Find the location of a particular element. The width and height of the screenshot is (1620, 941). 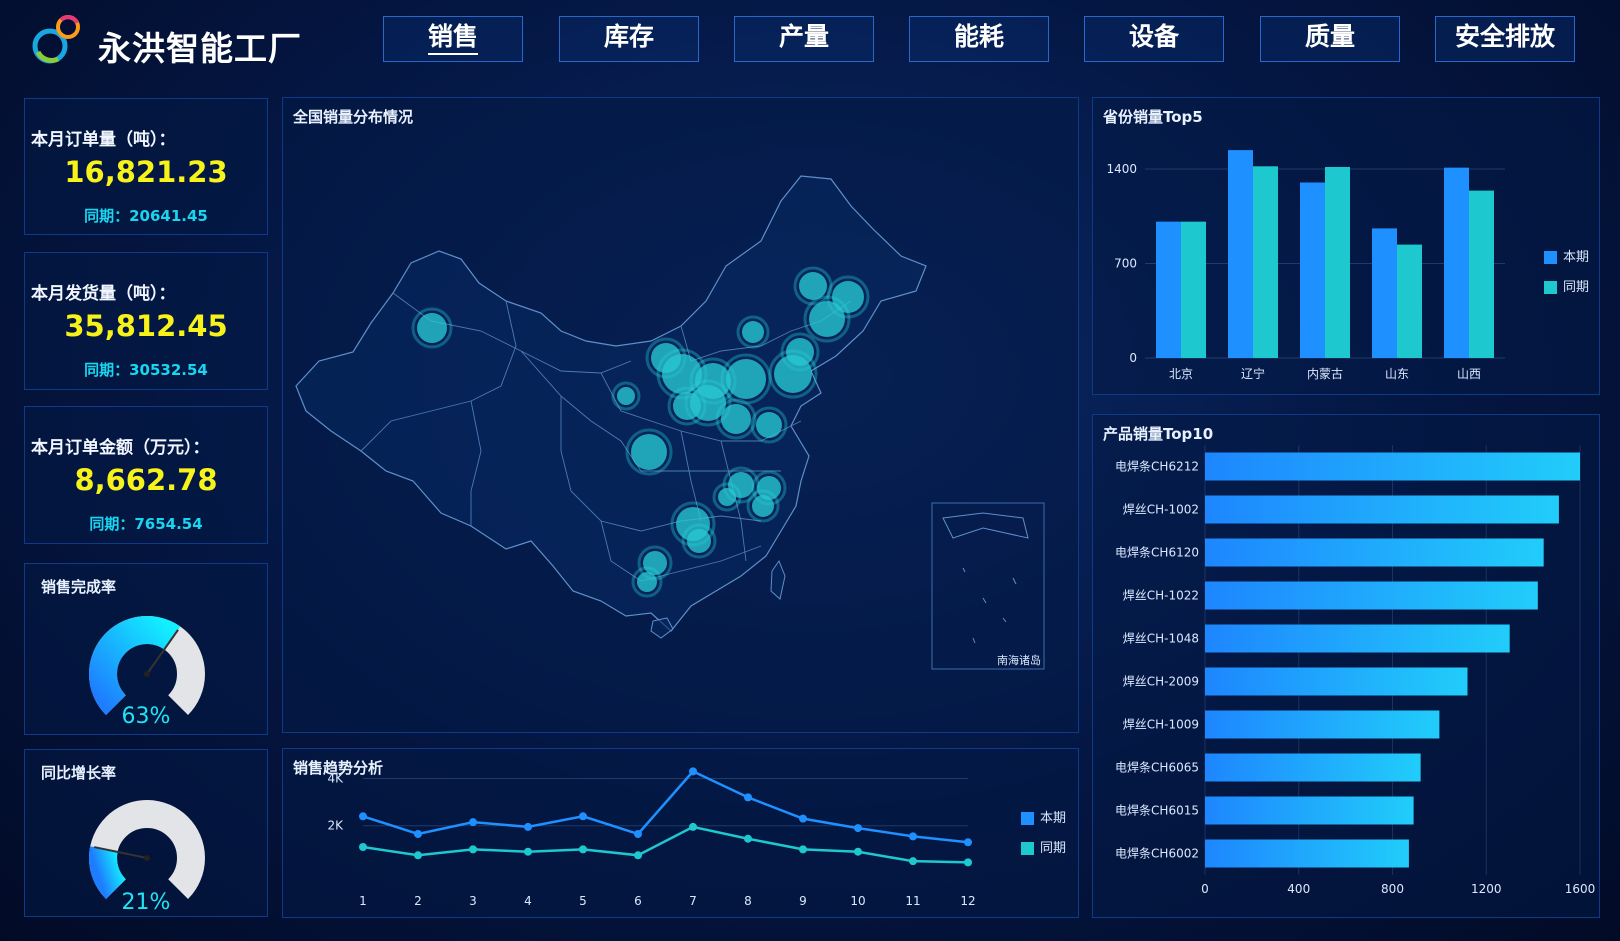

gauge-card-completion: 销售完成率 63% is located at coordinates (146, 649).